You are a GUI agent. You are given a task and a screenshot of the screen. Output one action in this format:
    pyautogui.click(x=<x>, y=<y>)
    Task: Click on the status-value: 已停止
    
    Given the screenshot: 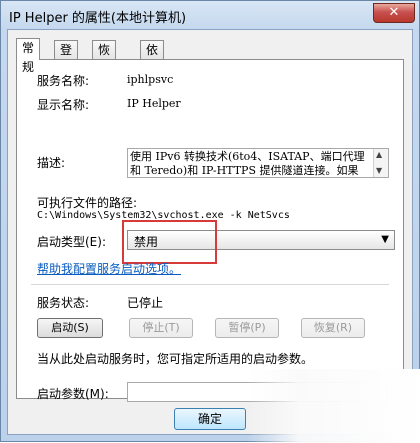 What is the action you would take?
    pyautogui.click(x=145, y=303)
    